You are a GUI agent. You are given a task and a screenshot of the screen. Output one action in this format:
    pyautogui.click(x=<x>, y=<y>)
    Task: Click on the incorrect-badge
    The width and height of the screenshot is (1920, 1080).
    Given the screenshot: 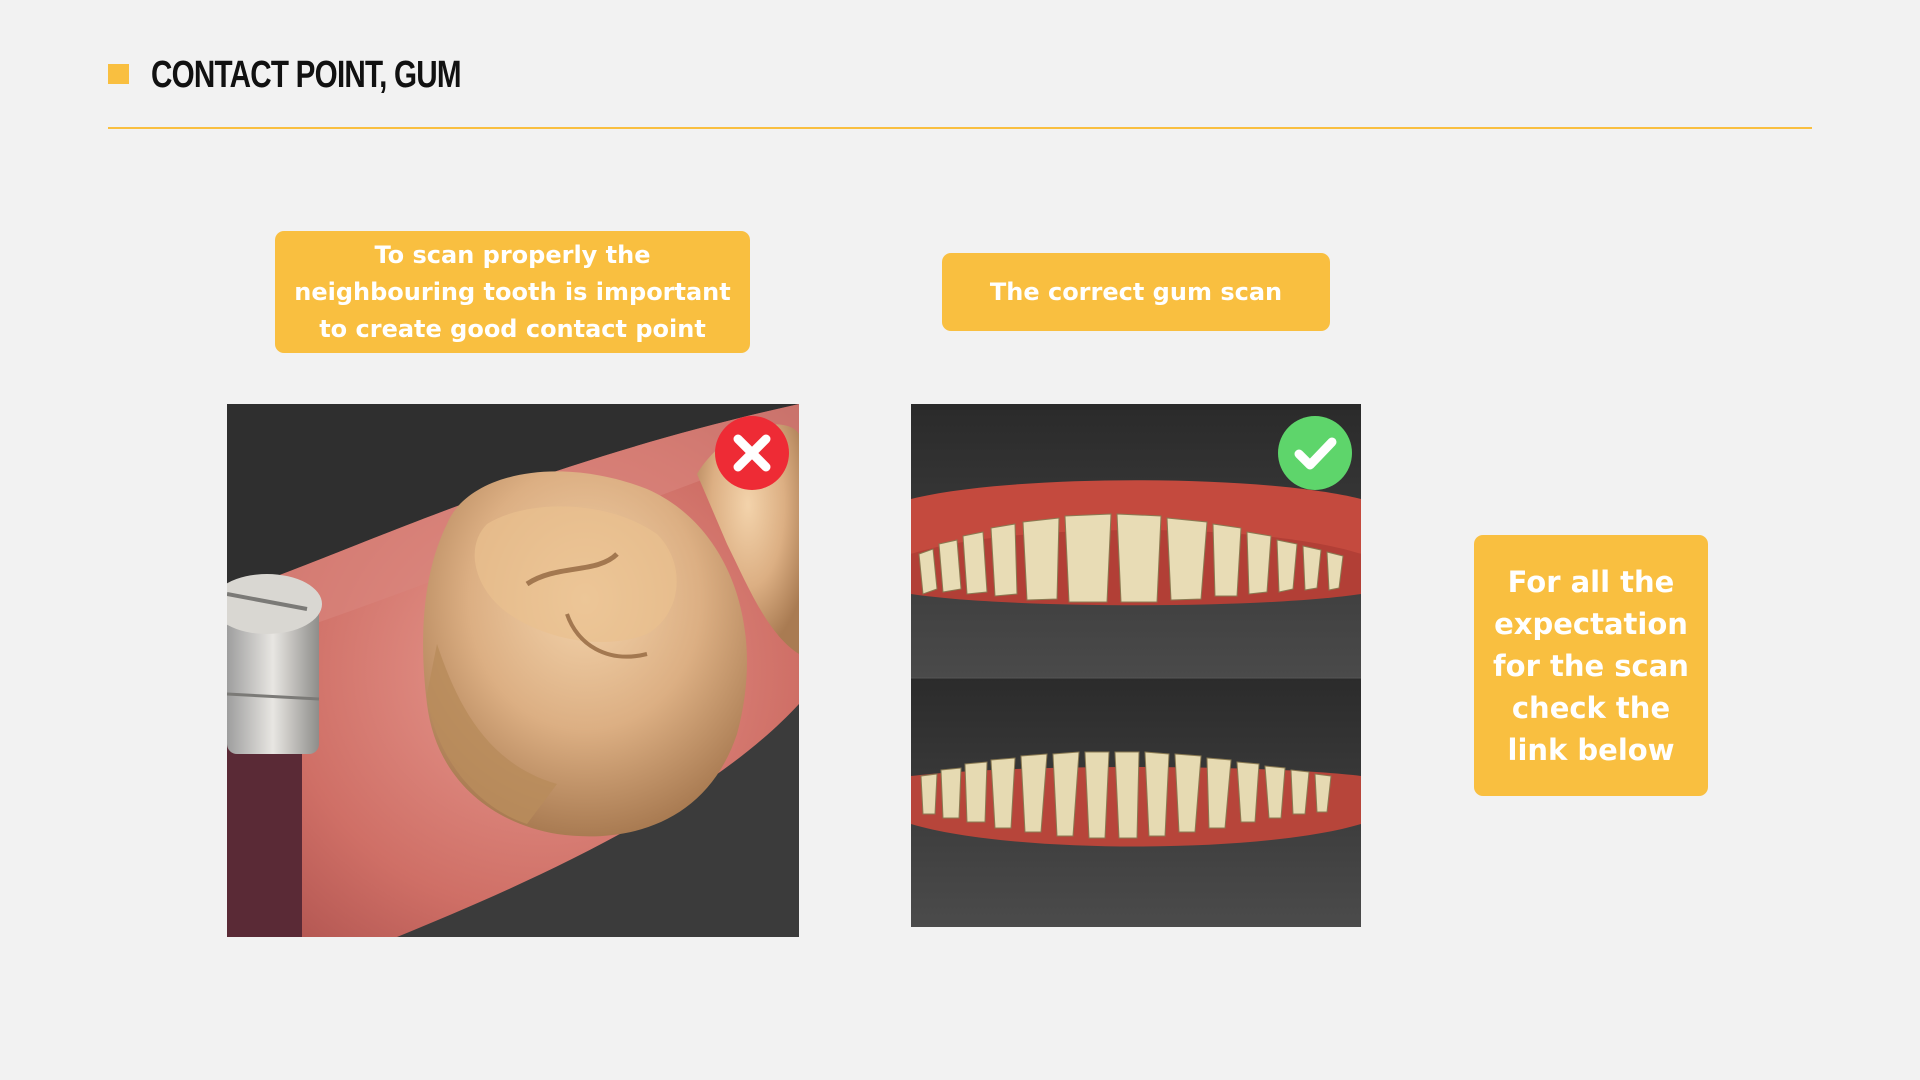 What is the action you would take?
    pyautogui.click(x=752, y=453)
    